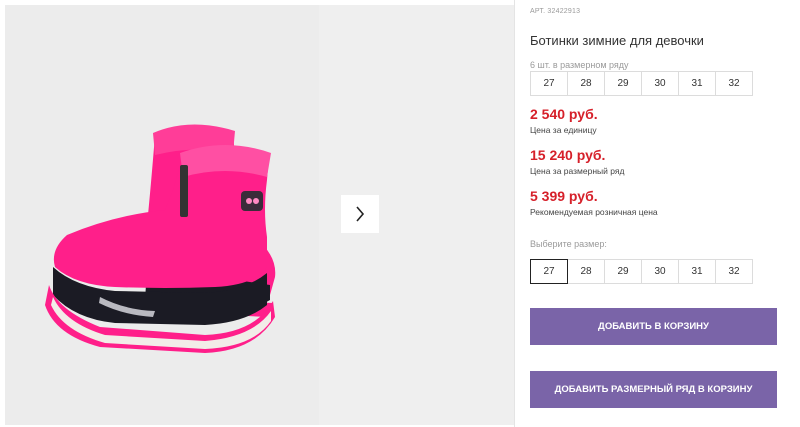  Describe the element at coordinates (660, 83) in the screenshot. I see `pack-size-cell: 30` at that location.